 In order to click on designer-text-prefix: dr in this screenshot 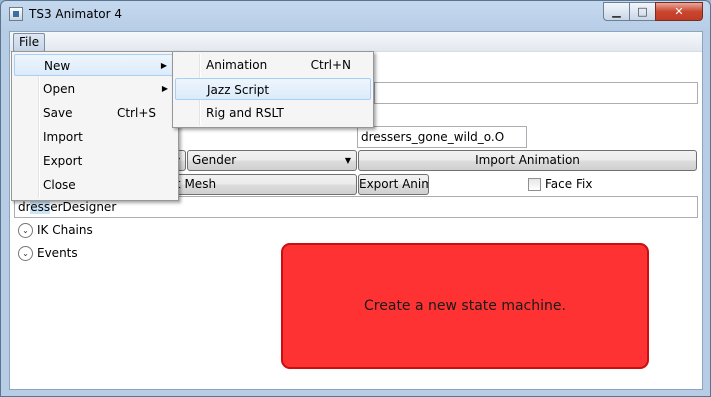, I will do `click(24, 207)`.